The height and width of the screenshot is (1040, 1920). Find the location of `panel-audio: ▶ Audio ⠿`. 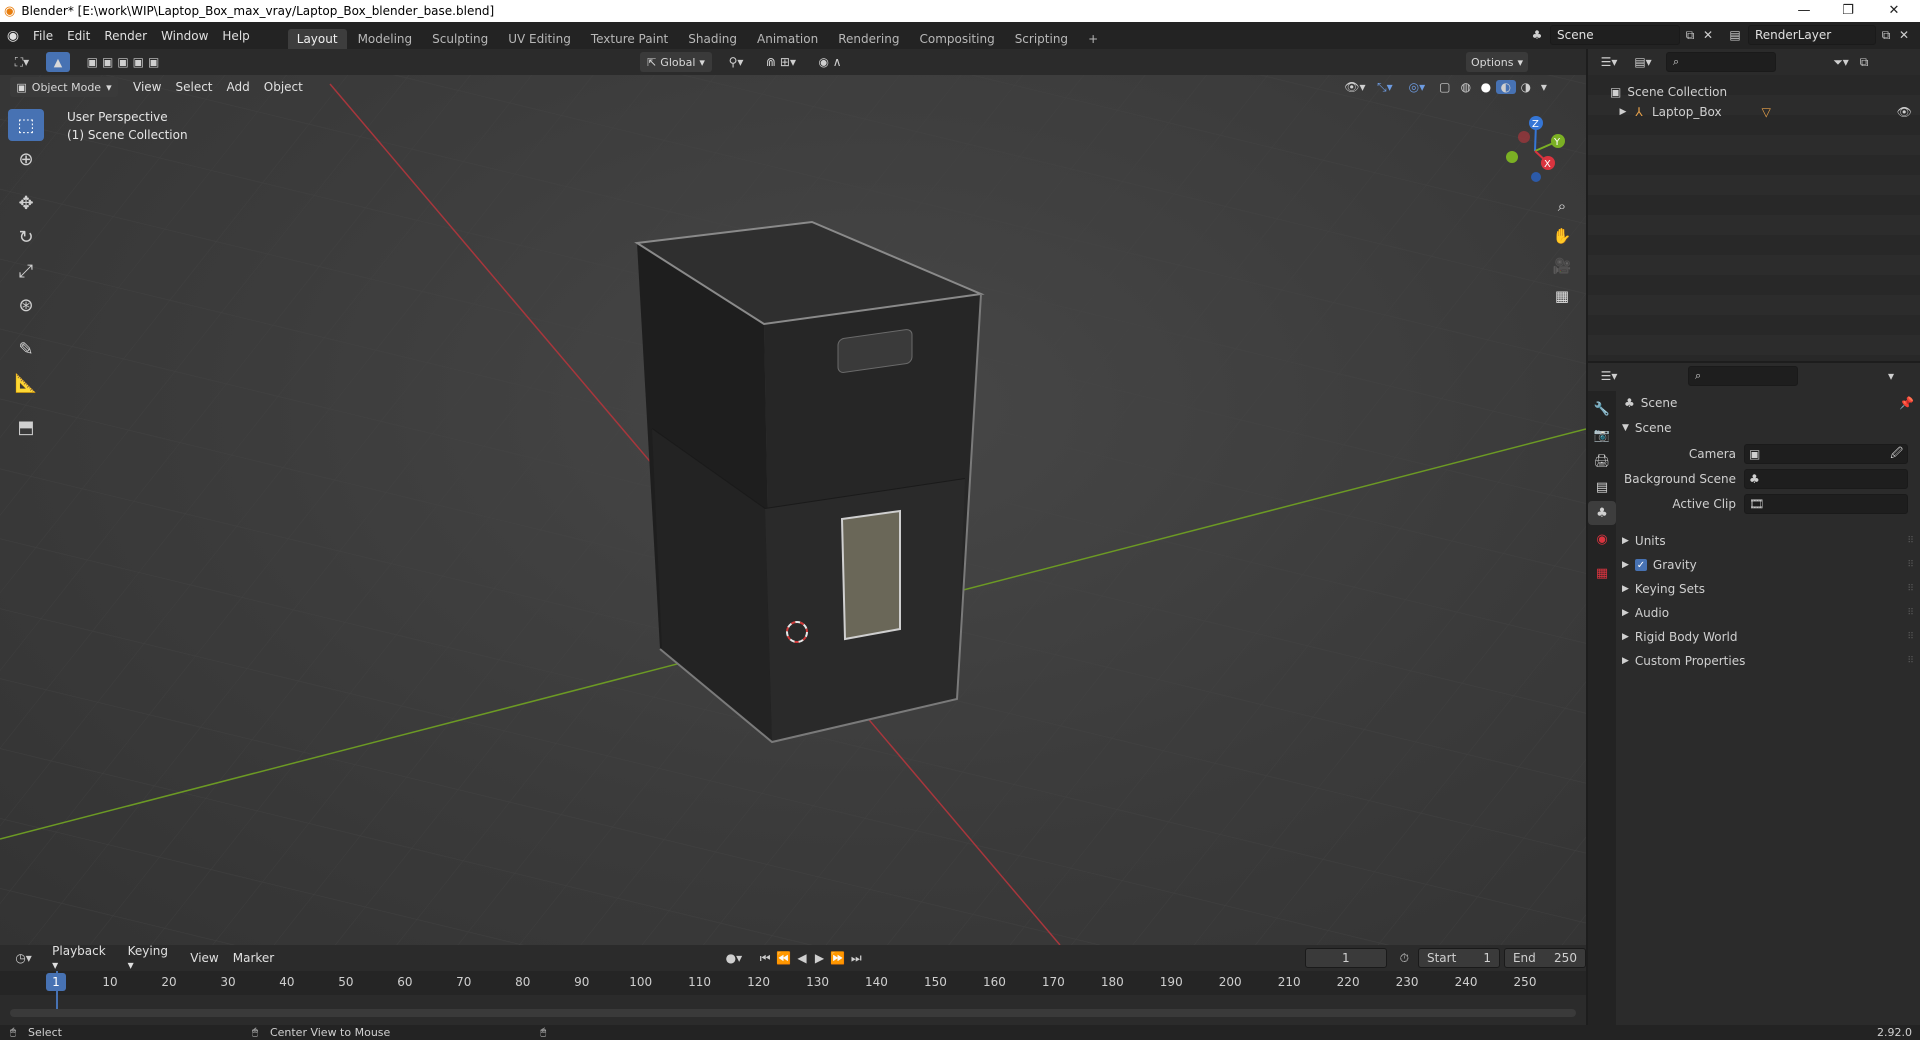

panel-audio: ▶ Audio ⠿ is located at coordinates (1768, 613).